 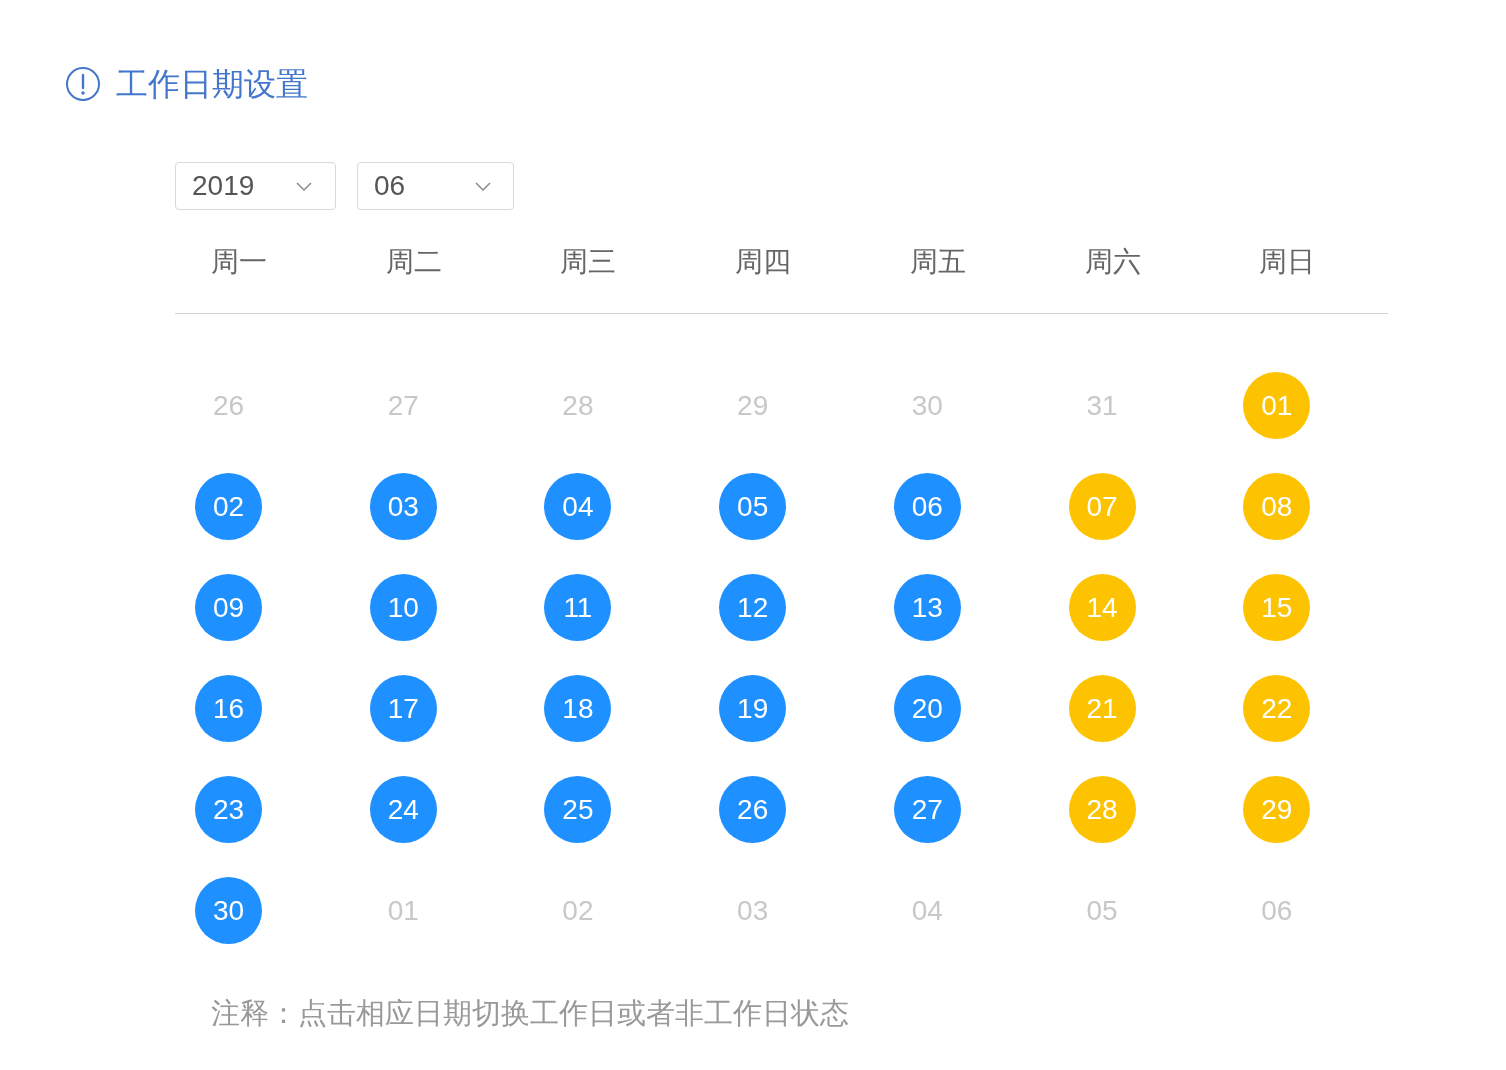 I want to click on weekday-header: 周五, so click(x=937, y=261).